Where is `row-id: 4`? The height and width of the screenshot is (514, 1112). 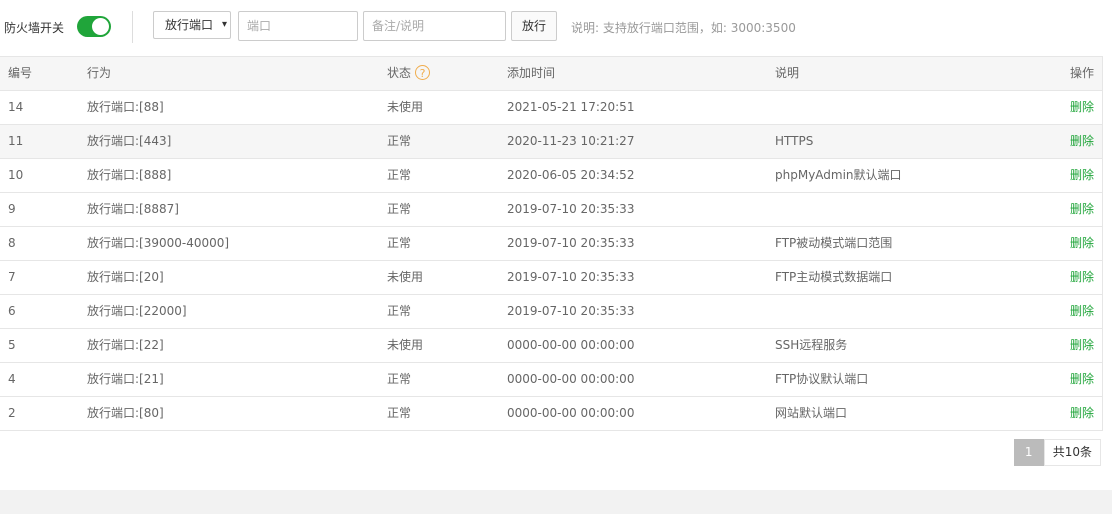 row-id: 4 is located at coordinates (12, 379).